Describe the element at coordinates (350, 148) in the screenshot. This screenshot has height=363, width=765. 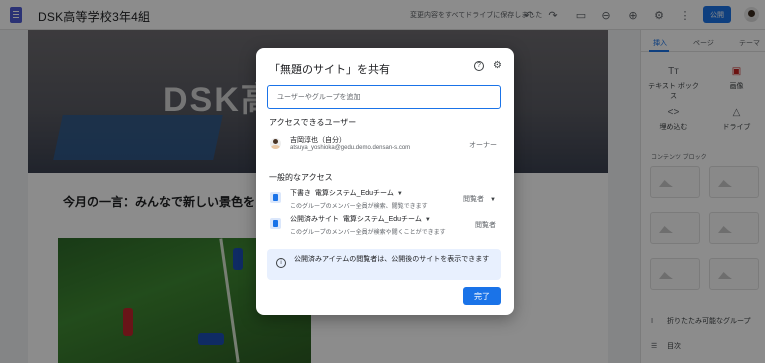
I see `user-email: atsuya_yoshioka@gedu.demo.densan-s.com` at that location.